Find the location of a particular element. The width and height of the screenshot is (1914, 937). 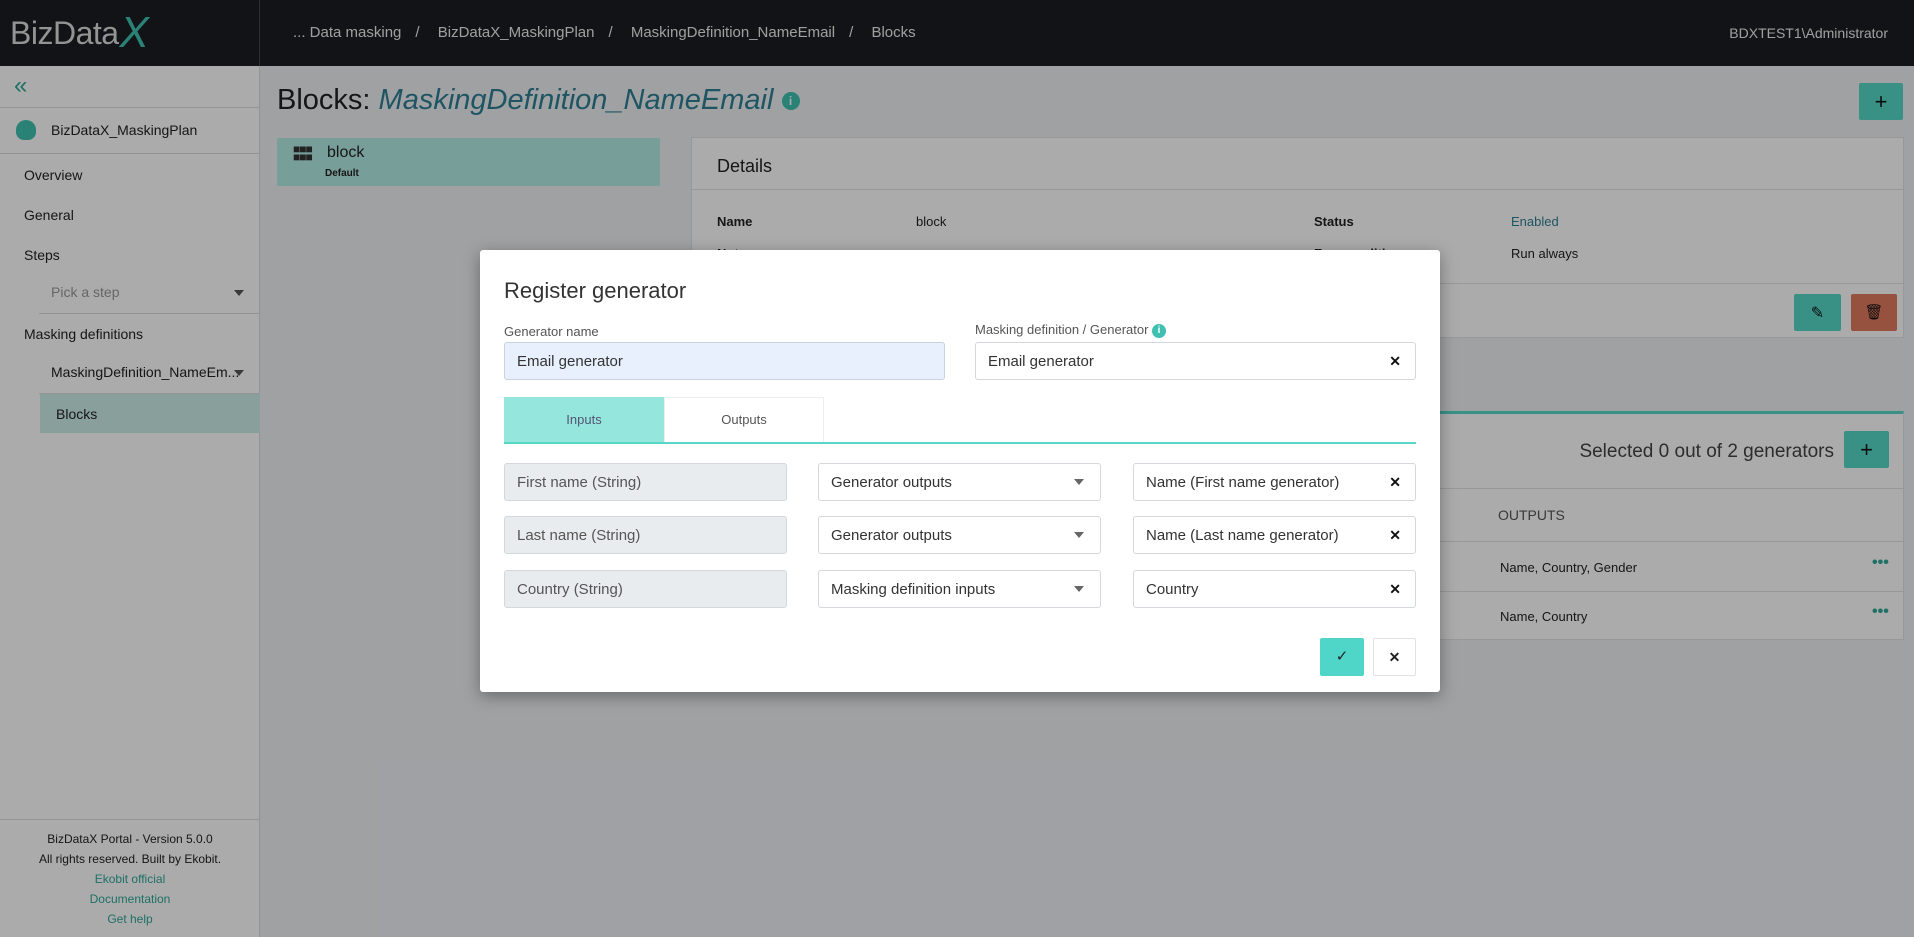

mapping-select: Country ✕ is located at coordinates (1274, 589).